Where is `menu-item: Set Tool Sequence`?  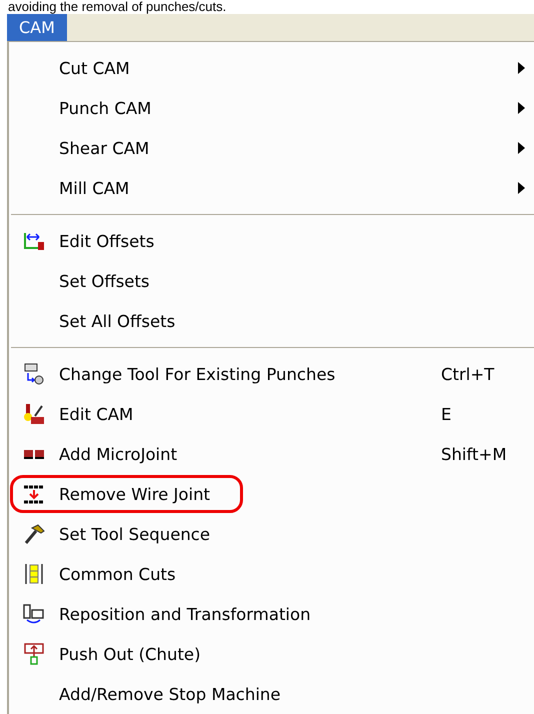 menu-item: Set Tool Sequence is located at coordinates (271, 534).